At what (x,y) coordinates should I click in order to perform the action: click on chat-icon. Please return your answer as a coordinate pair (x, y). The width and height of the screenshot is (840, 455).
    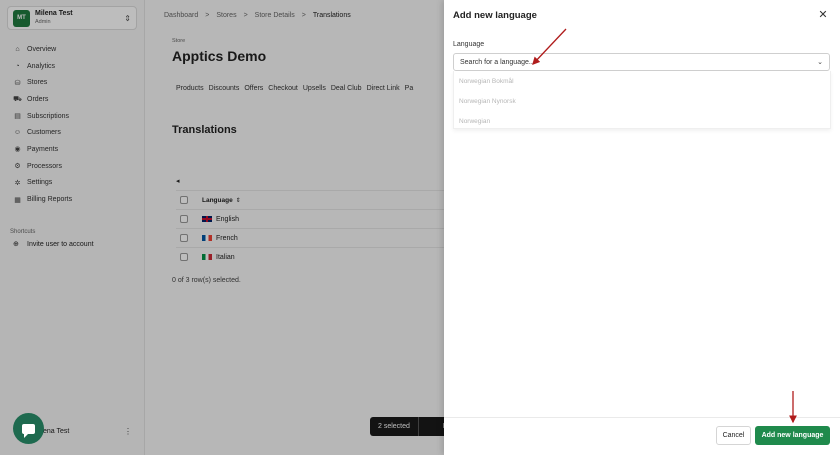
    Looking at the image, I should click on (28, 430).